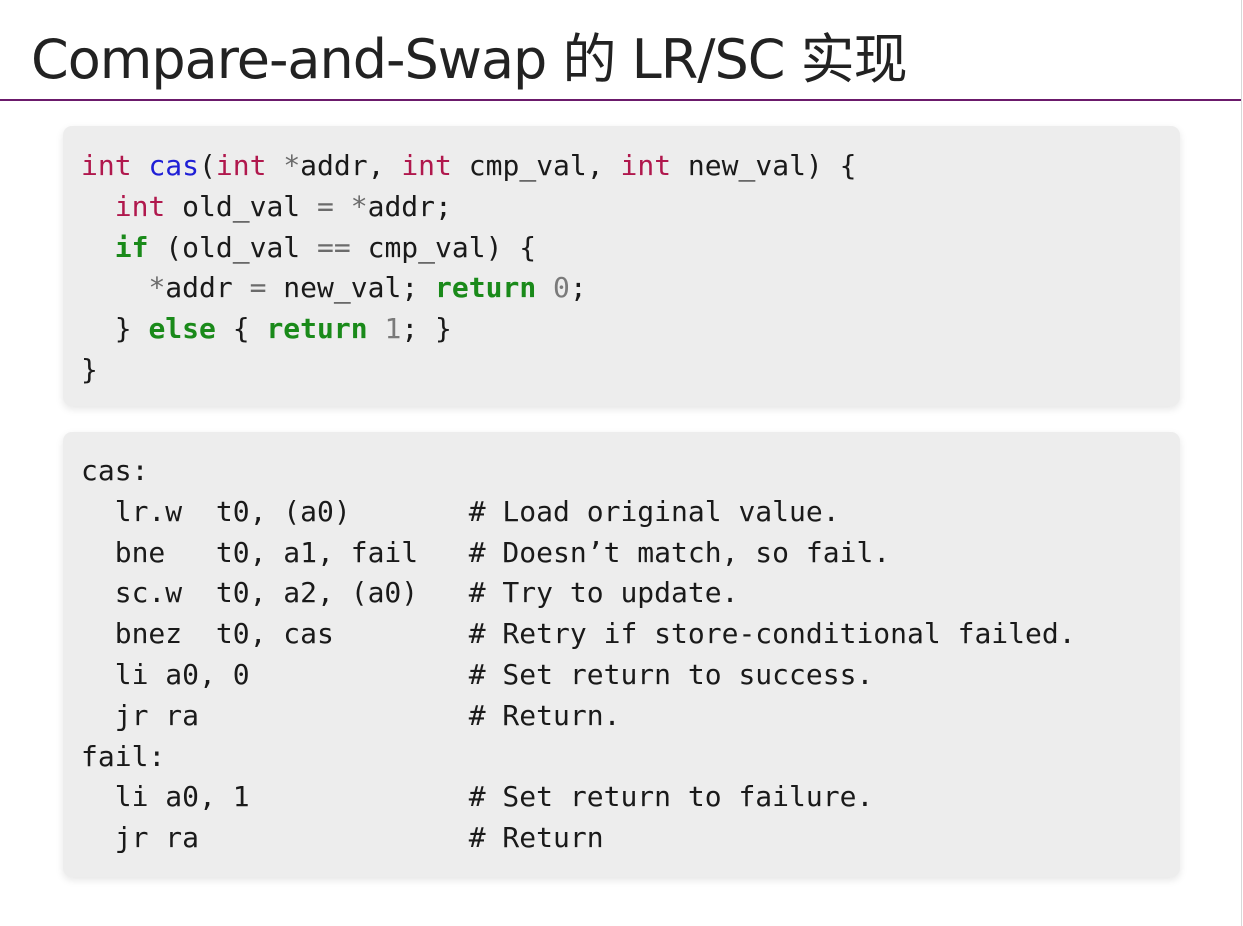 The image size is (1243, 926). What do you see at coordinates (764, 165) in the screenshot?
I see `code-text: new_val) {` at bounding box center [764, 165].